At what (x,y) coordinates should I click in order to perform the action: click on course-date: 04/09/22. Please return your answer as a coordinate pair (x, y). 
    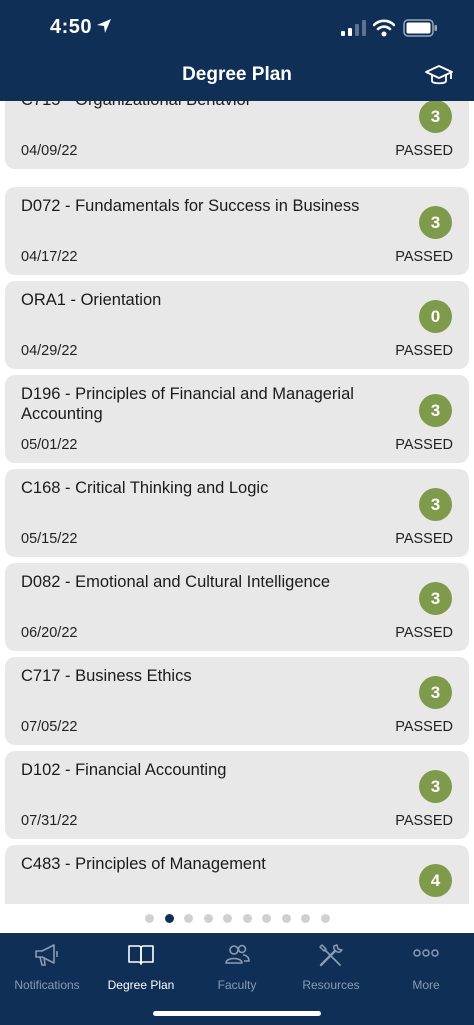
    Looking at the image, I should click on (49, 151).